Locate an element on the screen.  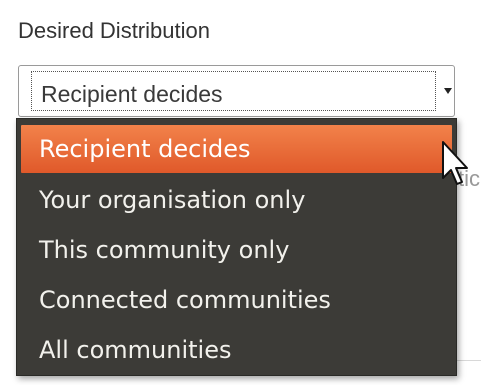
select-current-value: Recipient decides is located at coordinates (132, 94).